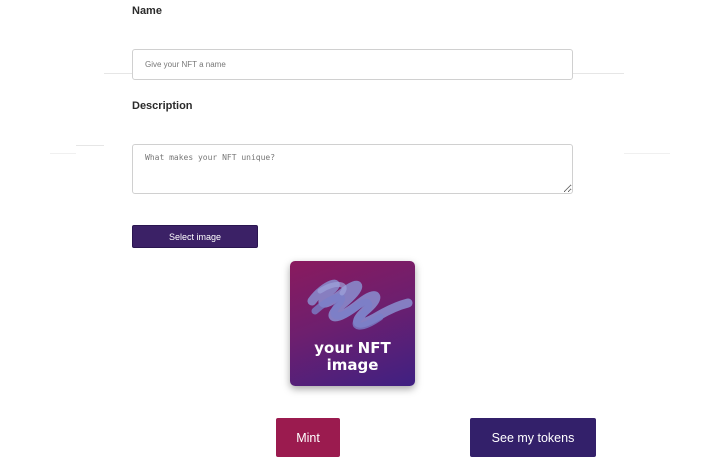  I want to click on mint-button: Mint, so click(308, 437).